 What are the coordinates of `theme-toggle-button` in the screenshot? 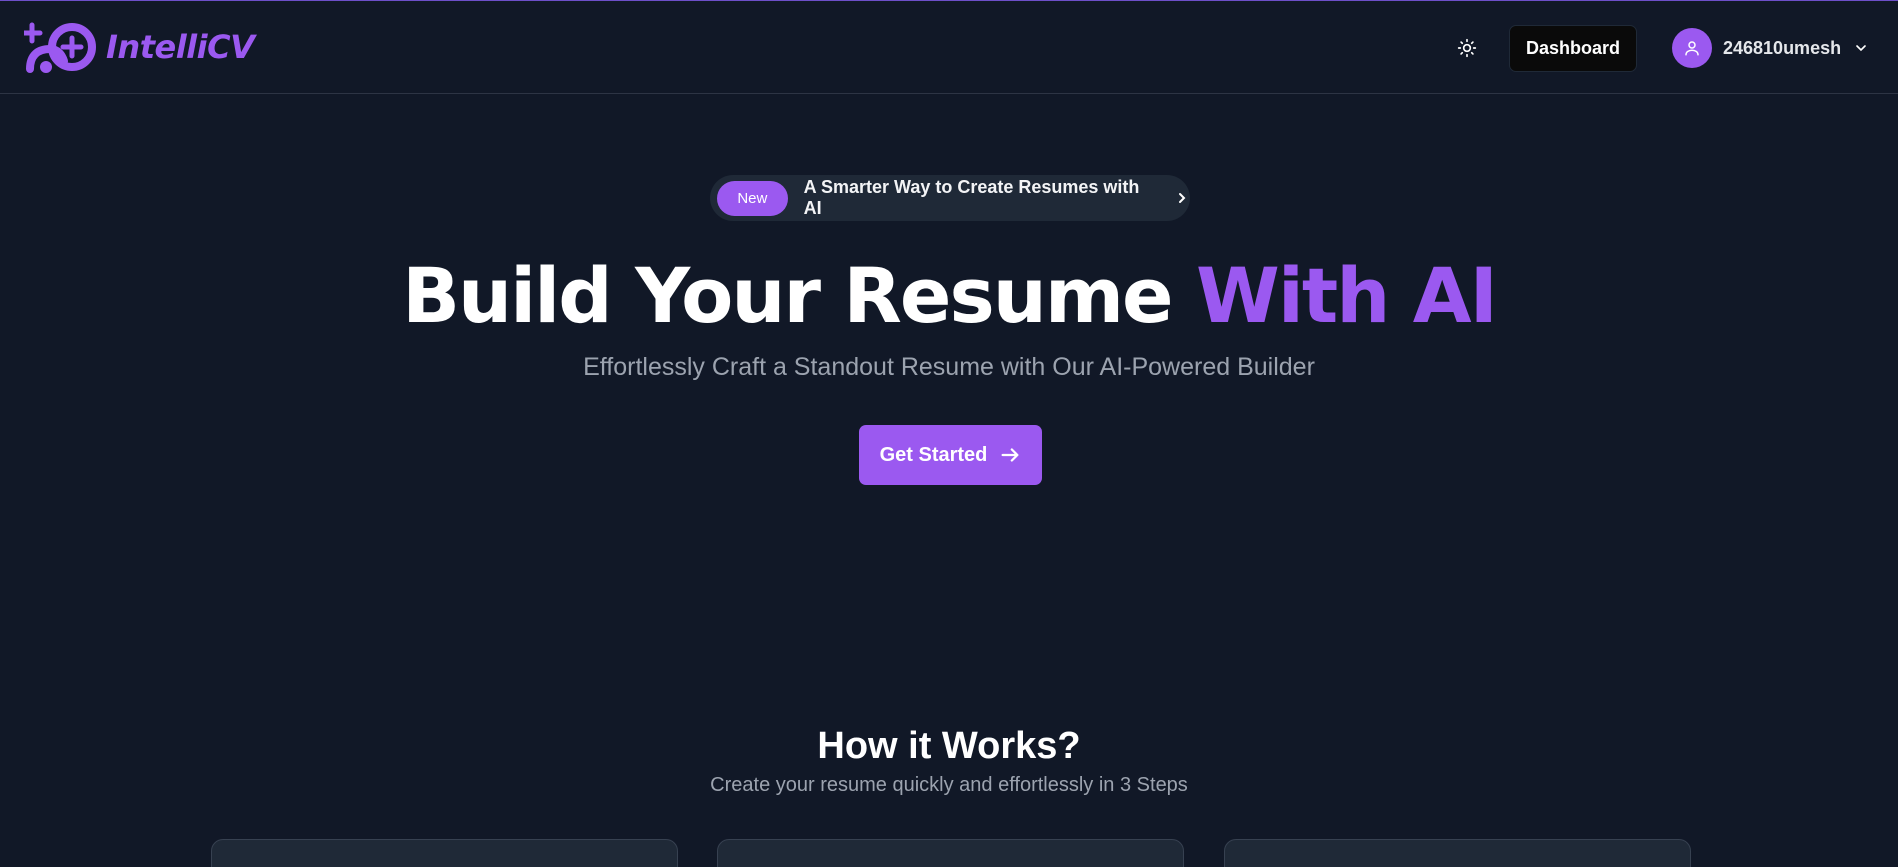 It's located at (1467, 48).